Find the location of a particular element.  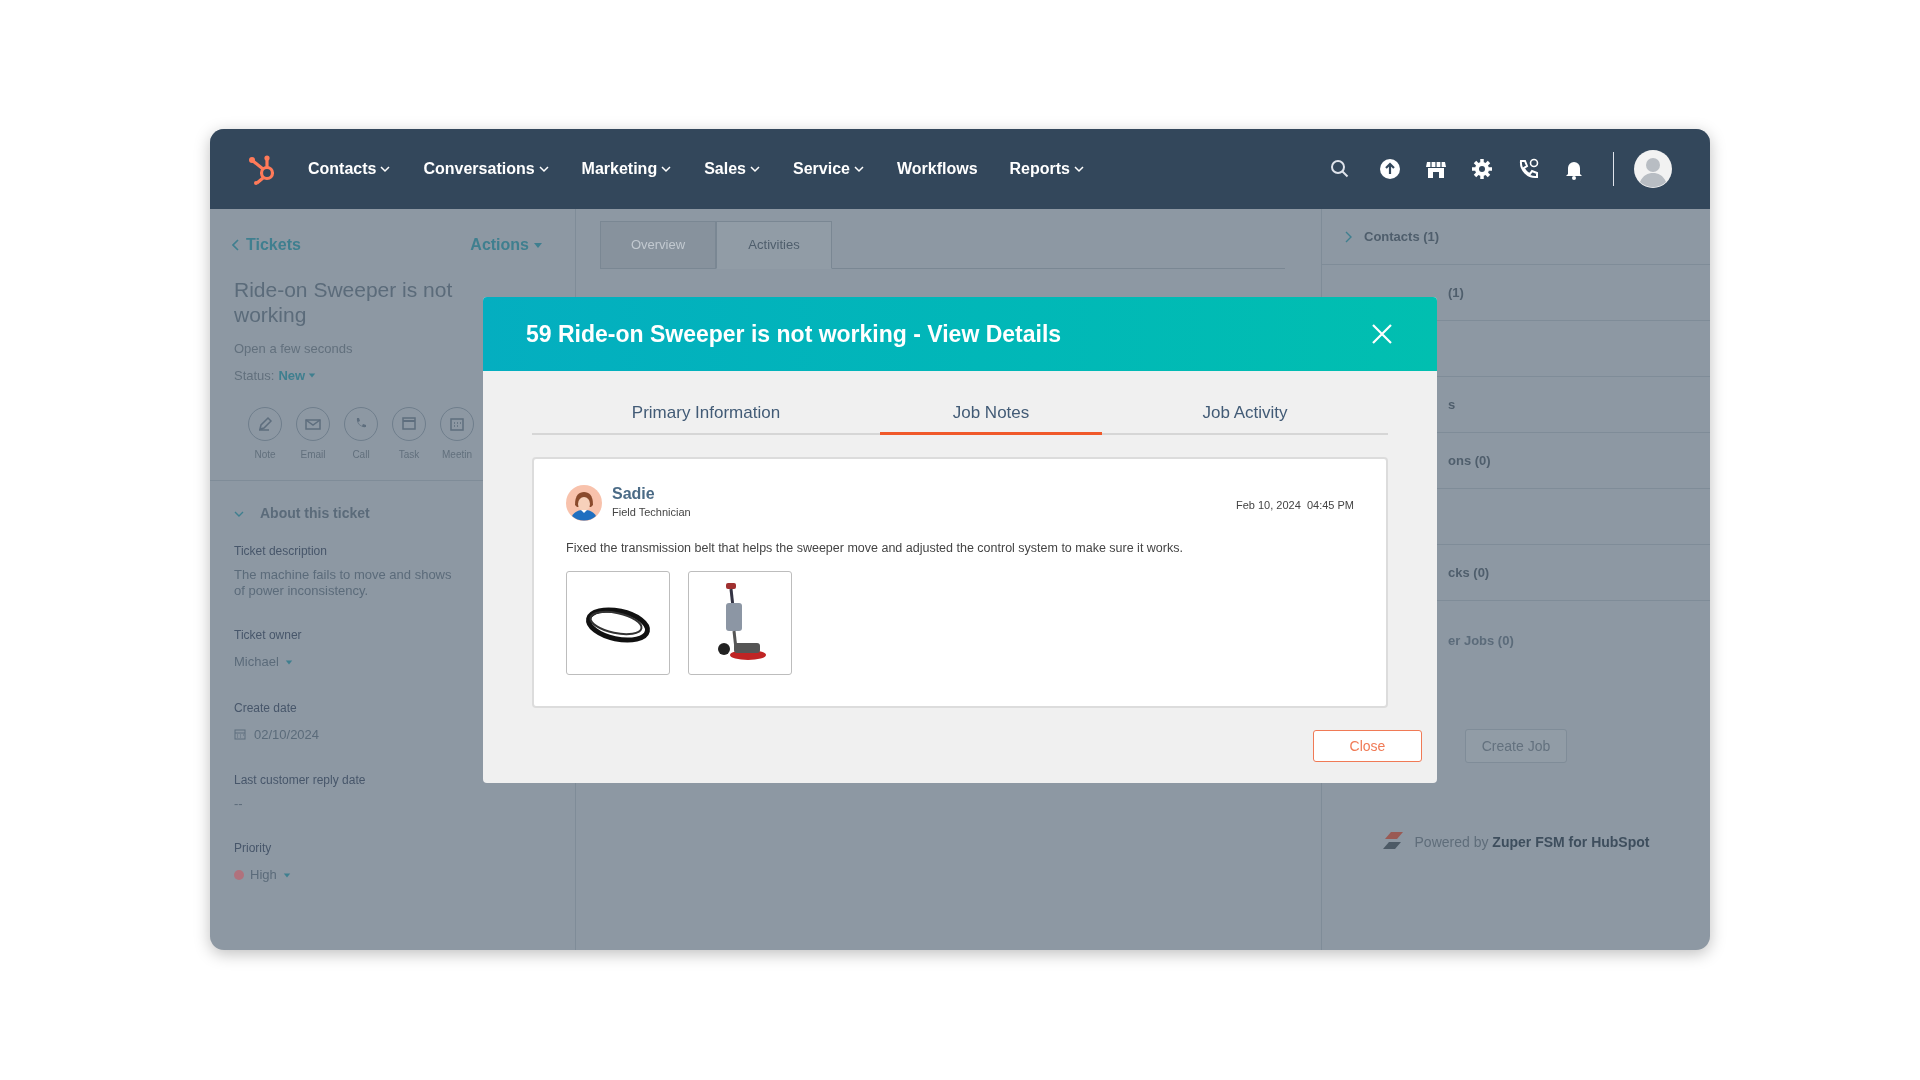

modal-tab: Job Activity is located at coordinates (1245, 414).